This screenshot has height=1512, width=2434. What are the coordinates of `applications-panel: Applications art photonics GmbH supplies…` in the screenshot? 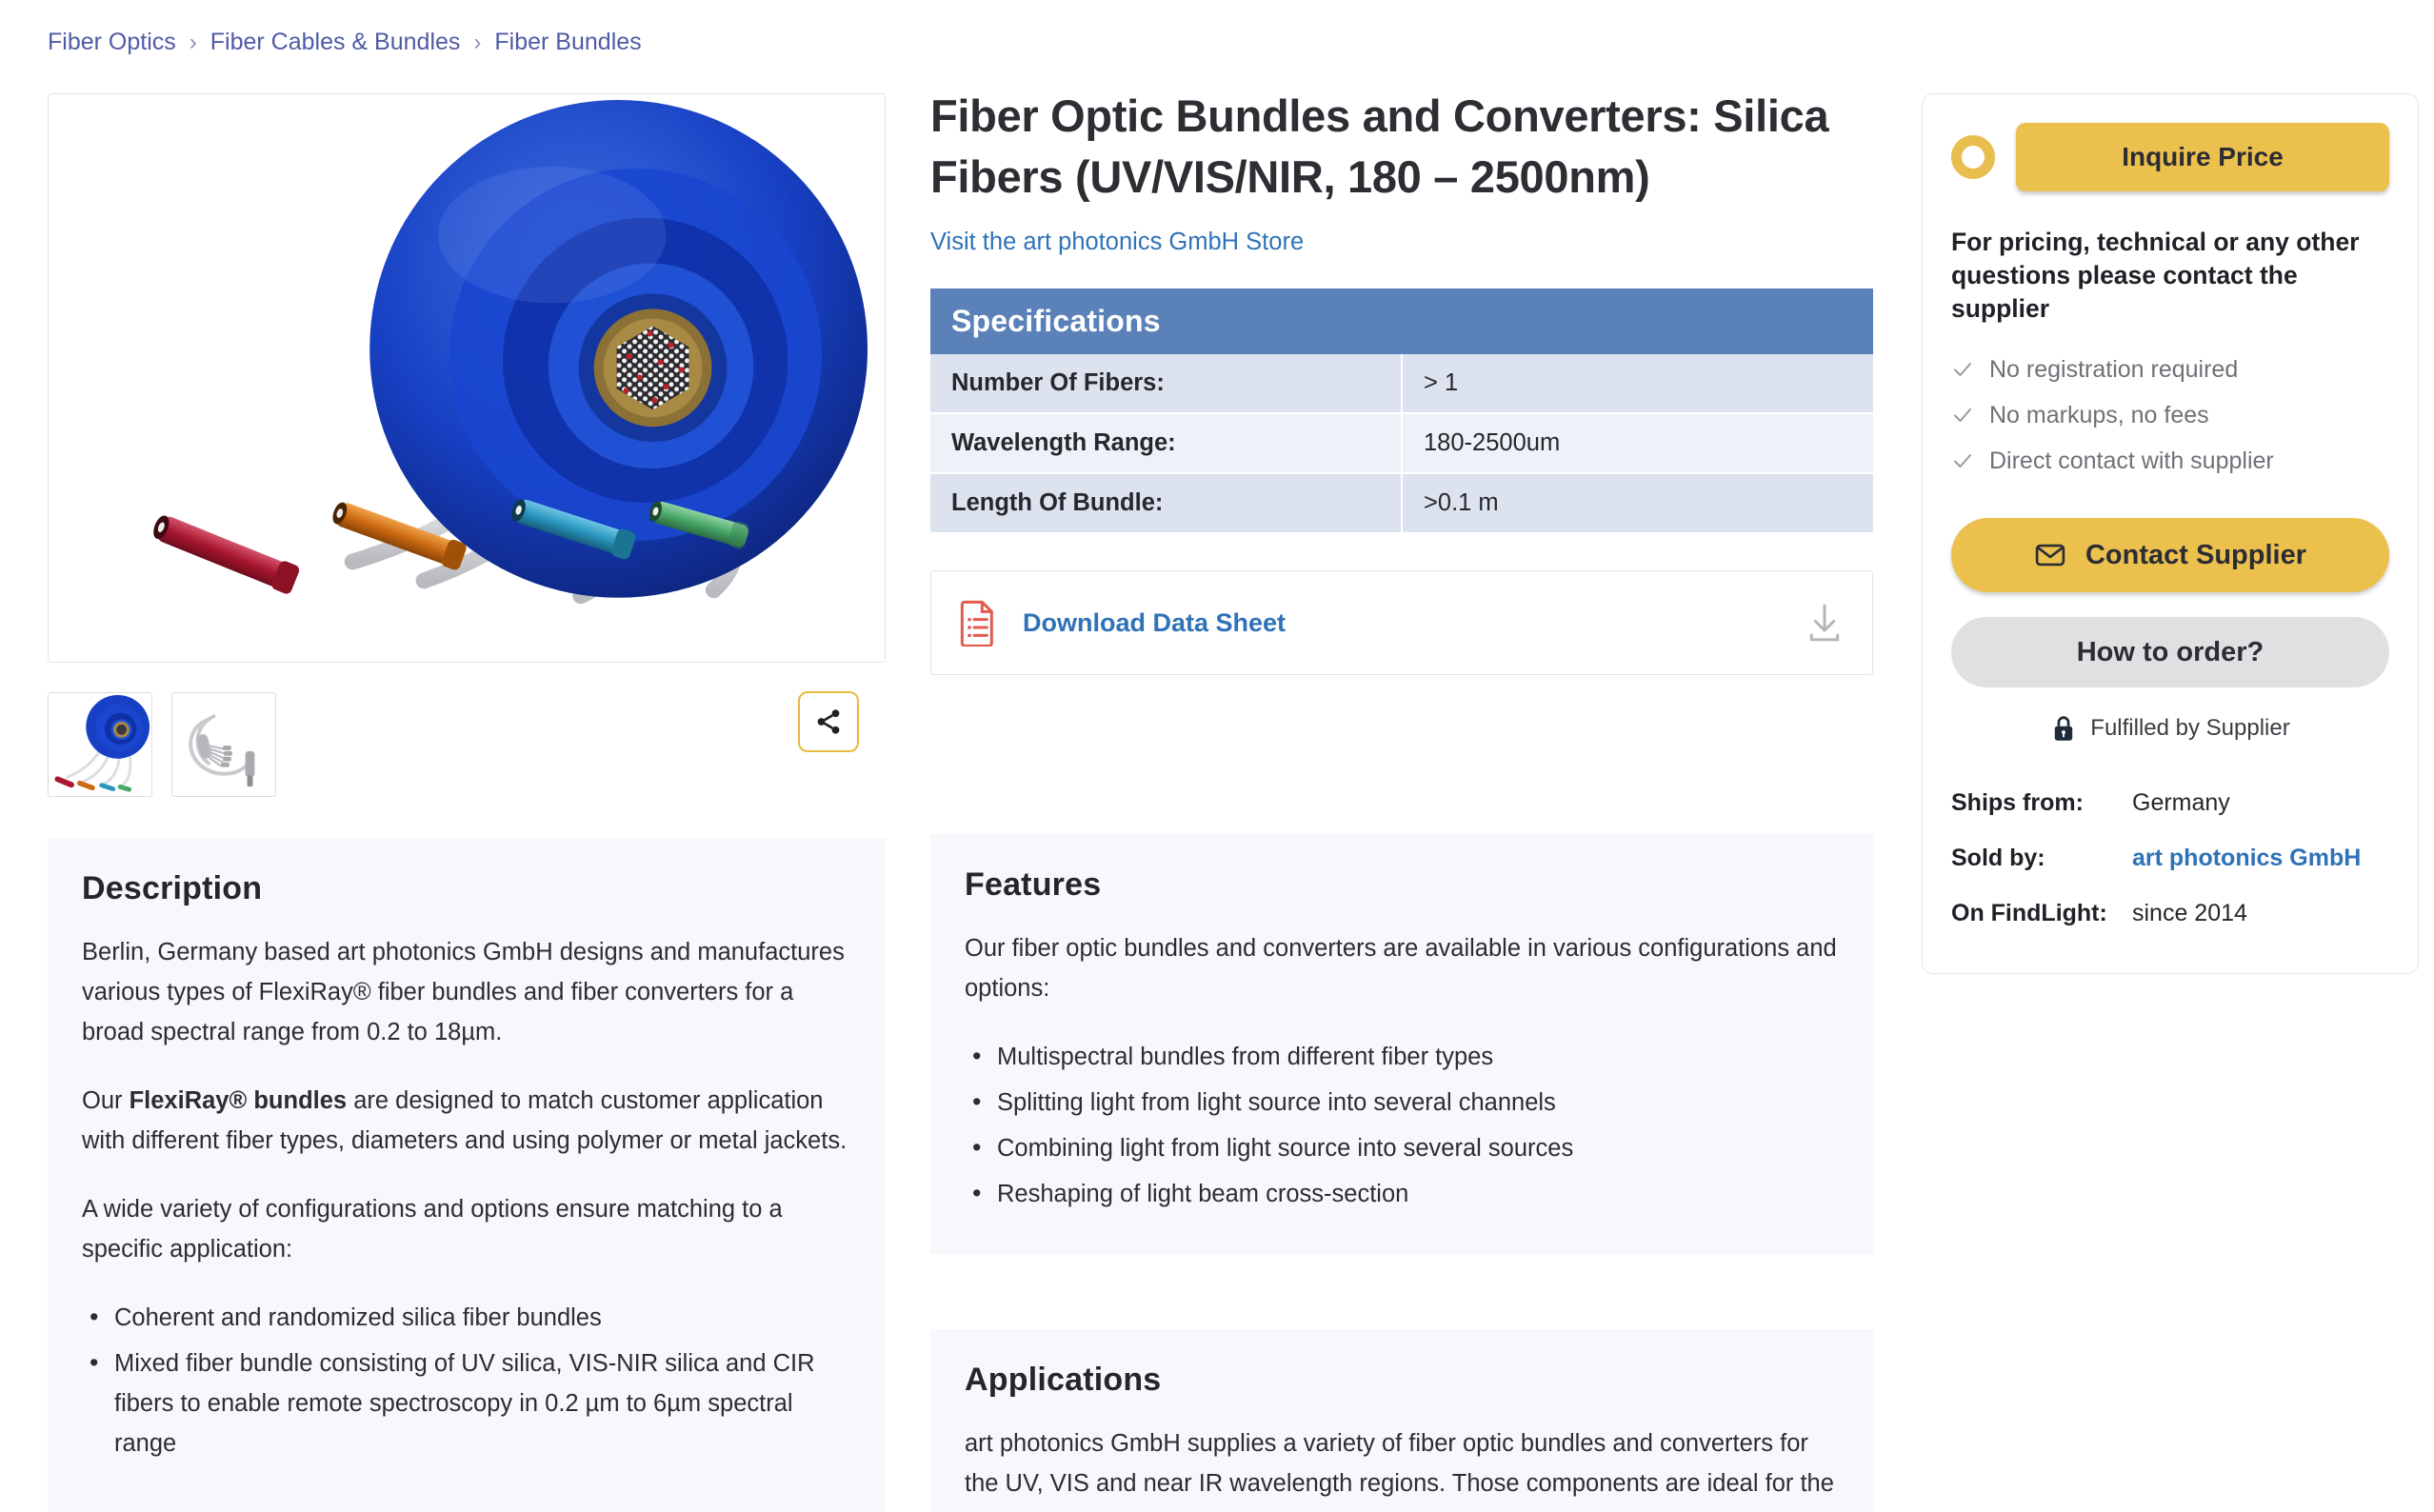 It's located at (1401, 1420).